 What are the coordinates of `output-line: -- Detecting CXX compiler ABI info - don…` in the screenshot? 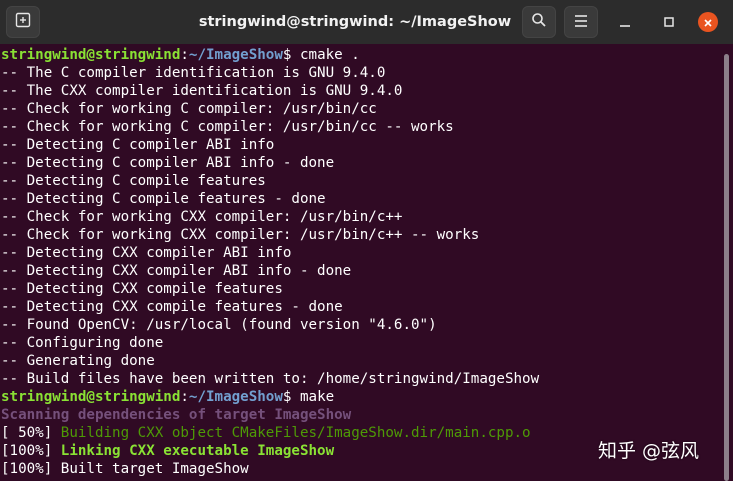 It's located at (176, 271).